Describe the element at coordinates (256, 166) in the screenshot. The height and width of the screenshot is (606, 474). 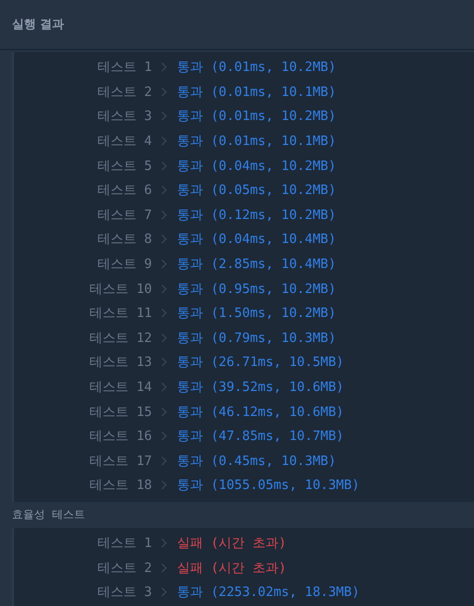
I see `test-result: 통과 (0.04ms, 10.2MB)` at that location.